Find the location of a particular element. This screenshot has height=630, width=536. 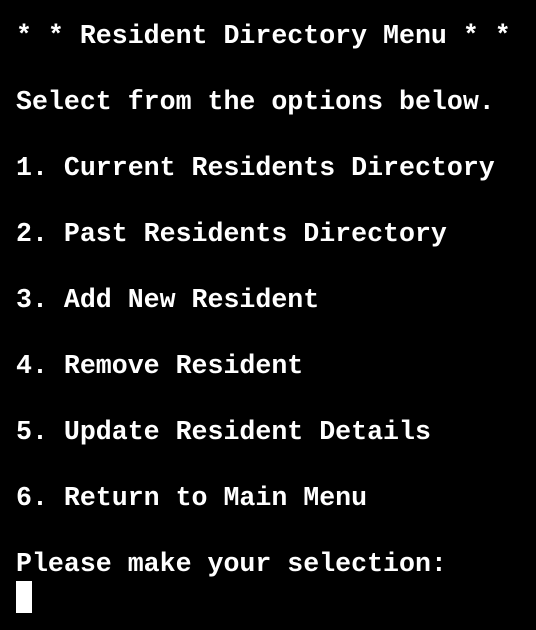

input-cursor is located at coordinates (24, 597).